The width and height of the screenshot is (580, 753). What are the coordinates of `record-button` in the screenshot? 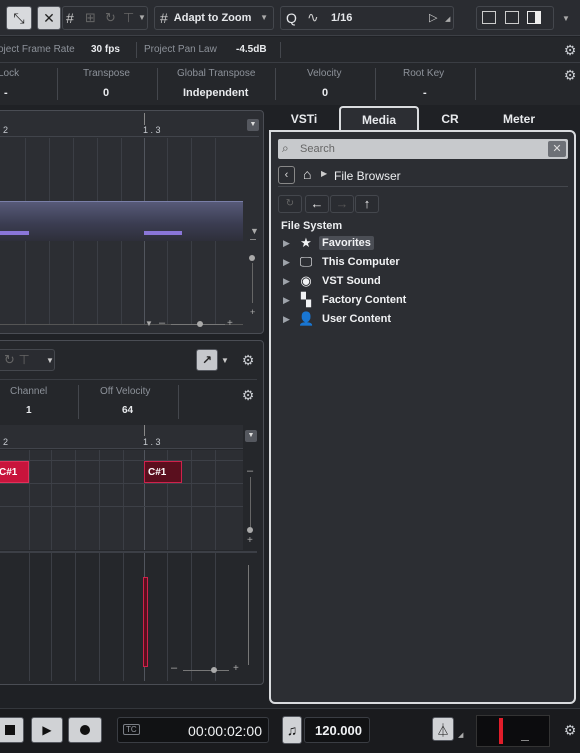 It's located at (85, 730).